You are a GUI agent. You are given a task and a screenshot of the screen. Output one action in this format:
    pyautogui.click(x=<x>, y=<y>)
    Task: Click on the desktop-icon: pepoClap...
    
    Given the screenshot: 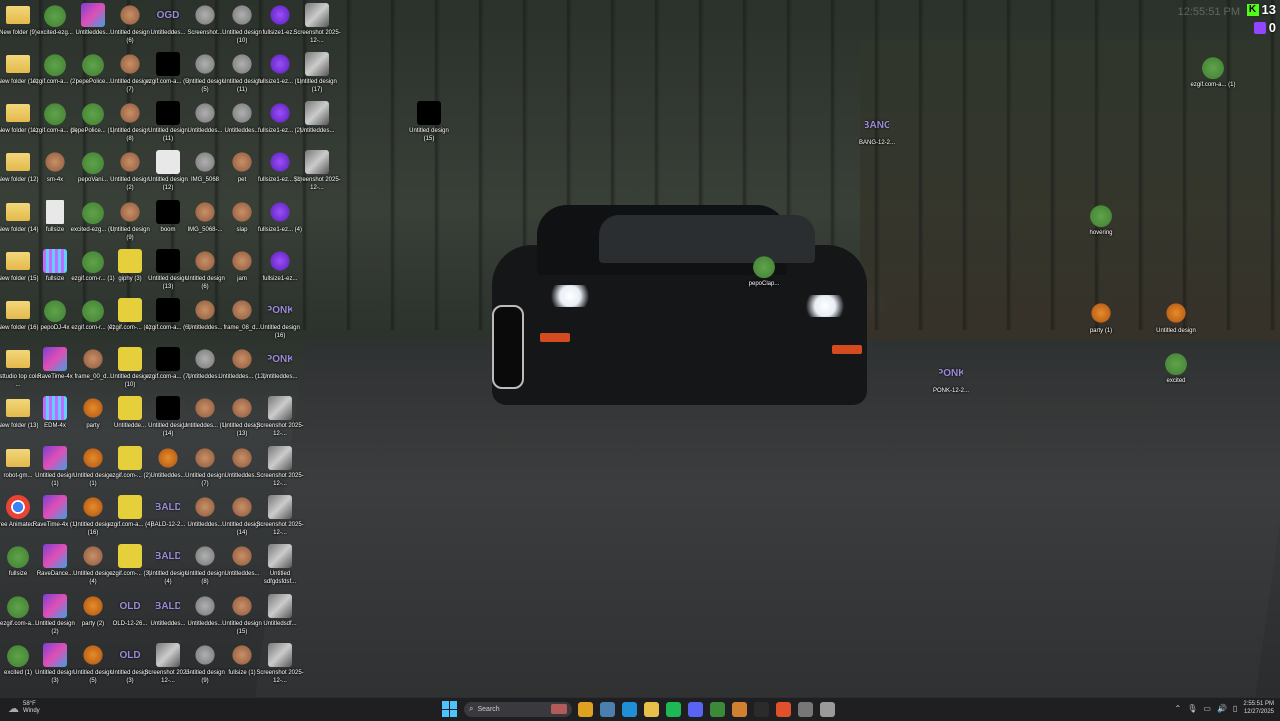 What is the action you would take?
    pyautogui.click(x=764, y=271)
    